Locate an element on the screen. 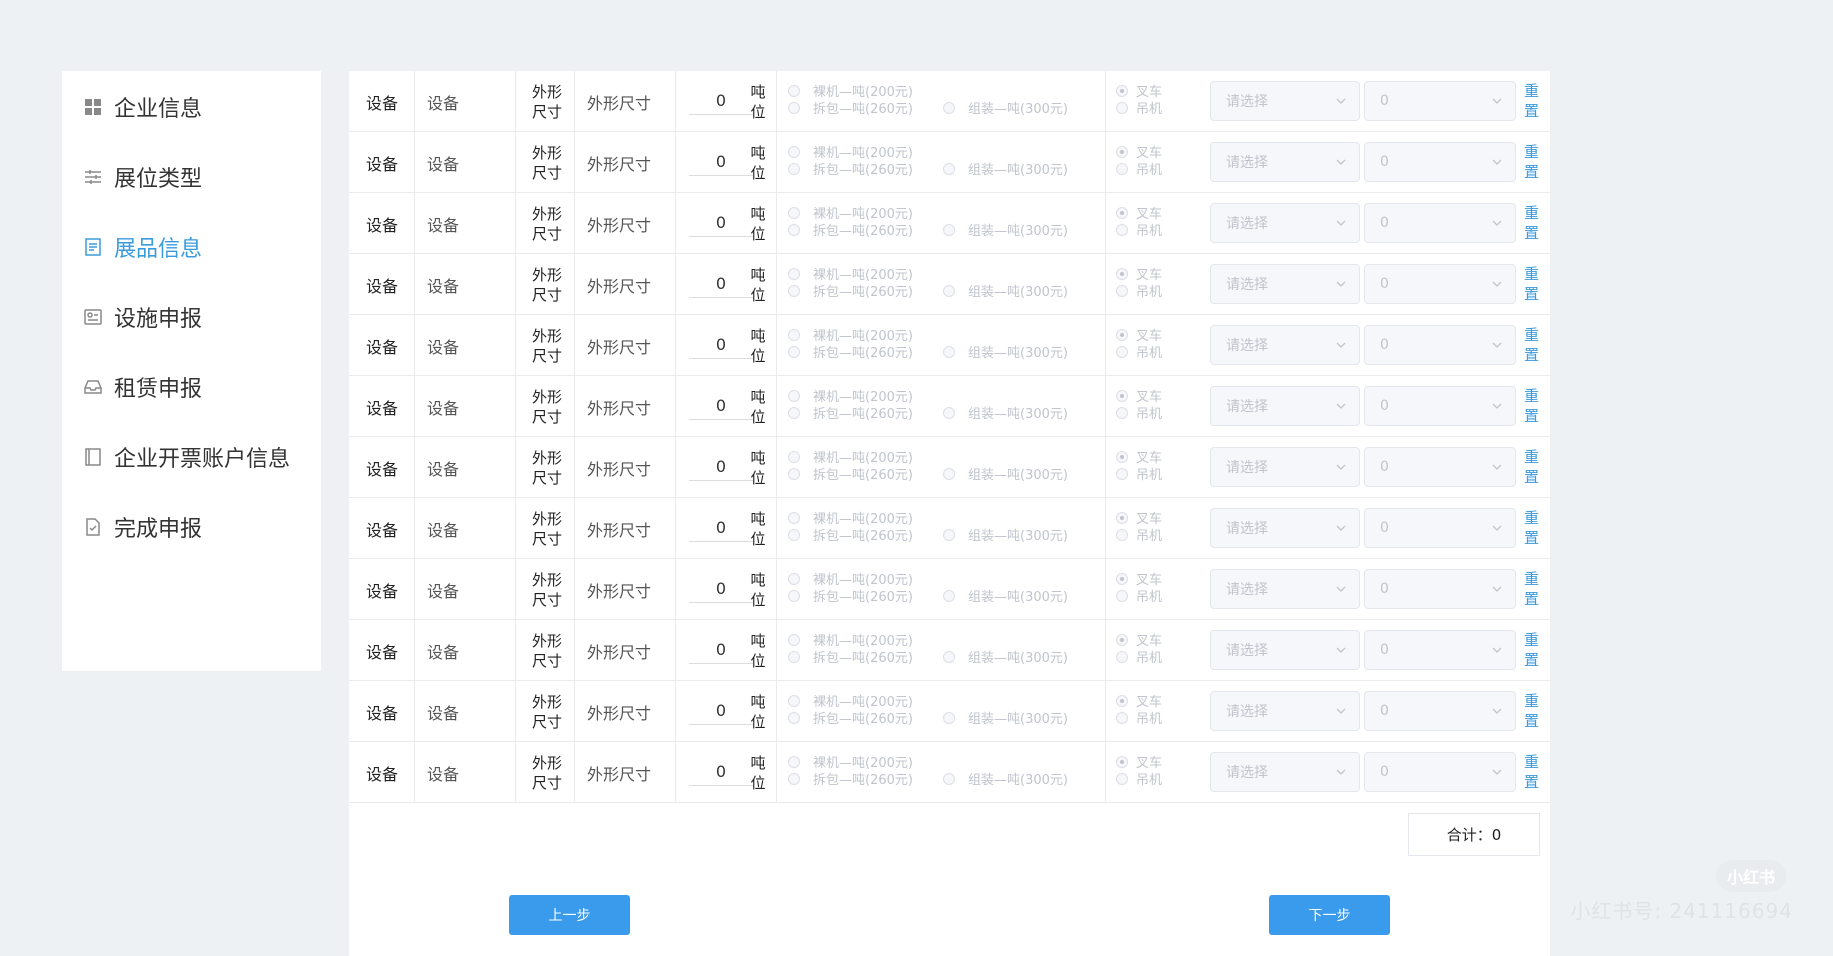 This screenshot has height=956, width=1833. radio-label: 吊机 is located at coordinates (1149, 292).